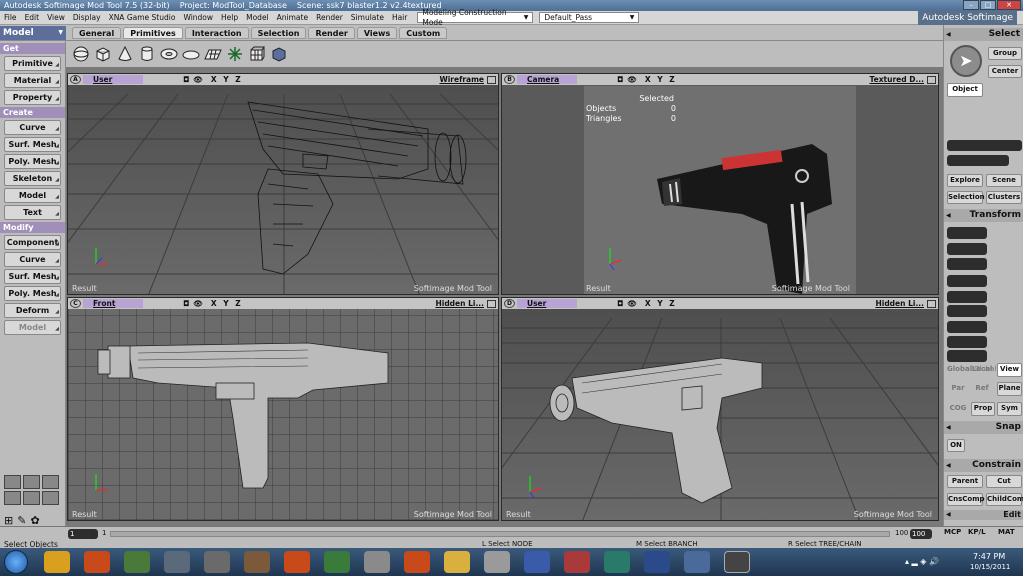  What do you see at coordinates (153, 32) in the screenshot?
I see `tab-primitives: Primitives` at bounding box center [153, 32].